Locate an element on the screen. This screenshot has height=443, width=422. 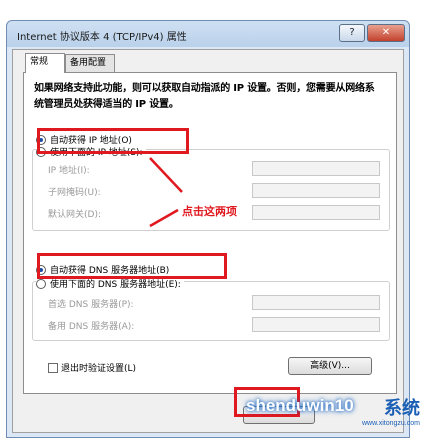
watermark-brand: shenduwin10 is located at coordinates (300, 405).